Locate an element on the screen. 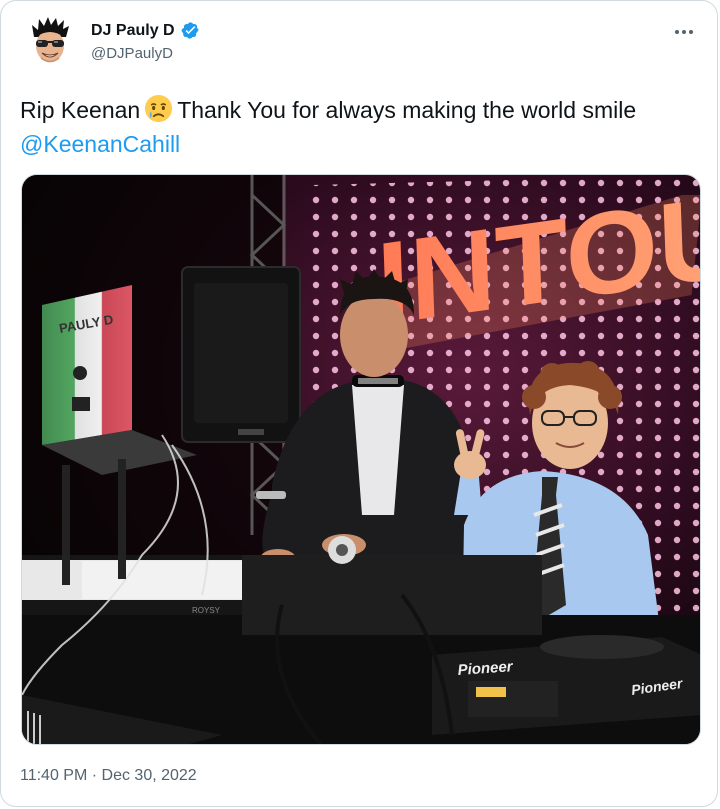  author-handle: @DJPaulyD is located at coordinates (132, 53).